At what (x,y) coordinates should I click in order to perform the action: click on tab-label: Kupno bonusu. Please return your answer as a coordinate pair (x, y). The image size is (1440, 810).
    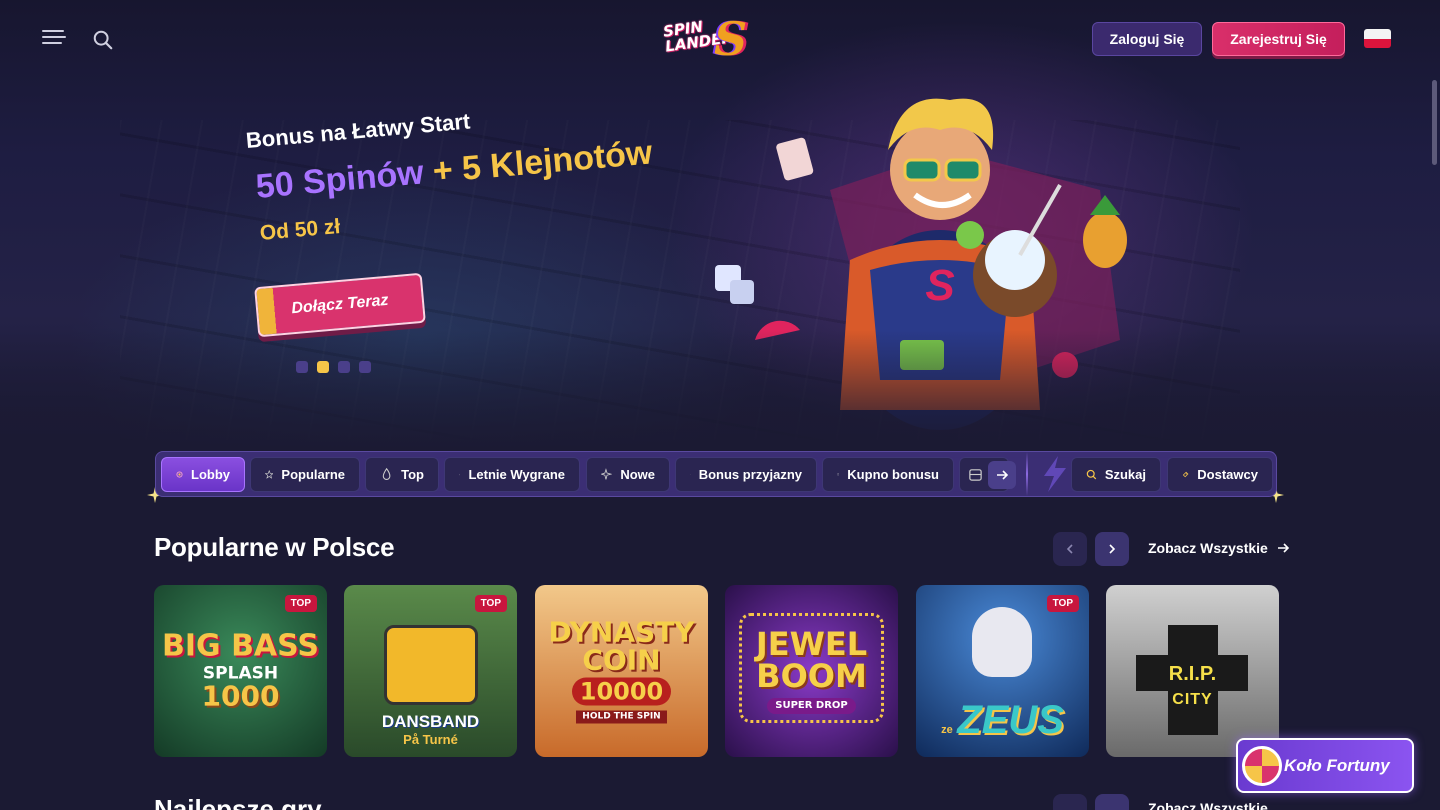
    Looking at the image, I should click on (893, 474).